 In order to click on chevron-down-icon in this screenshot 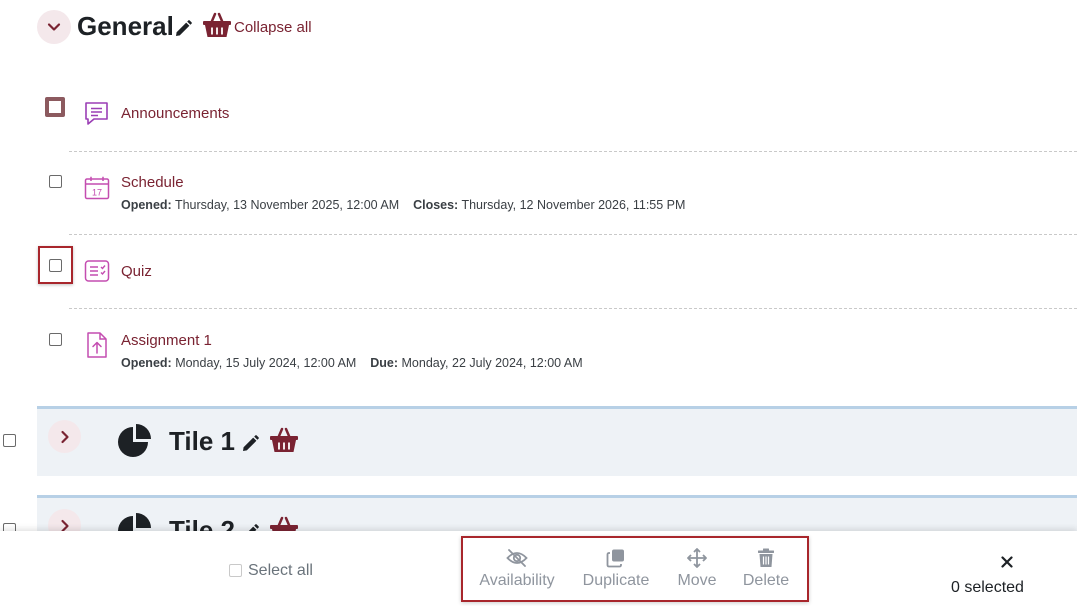, I will do `click(54, 27)`.